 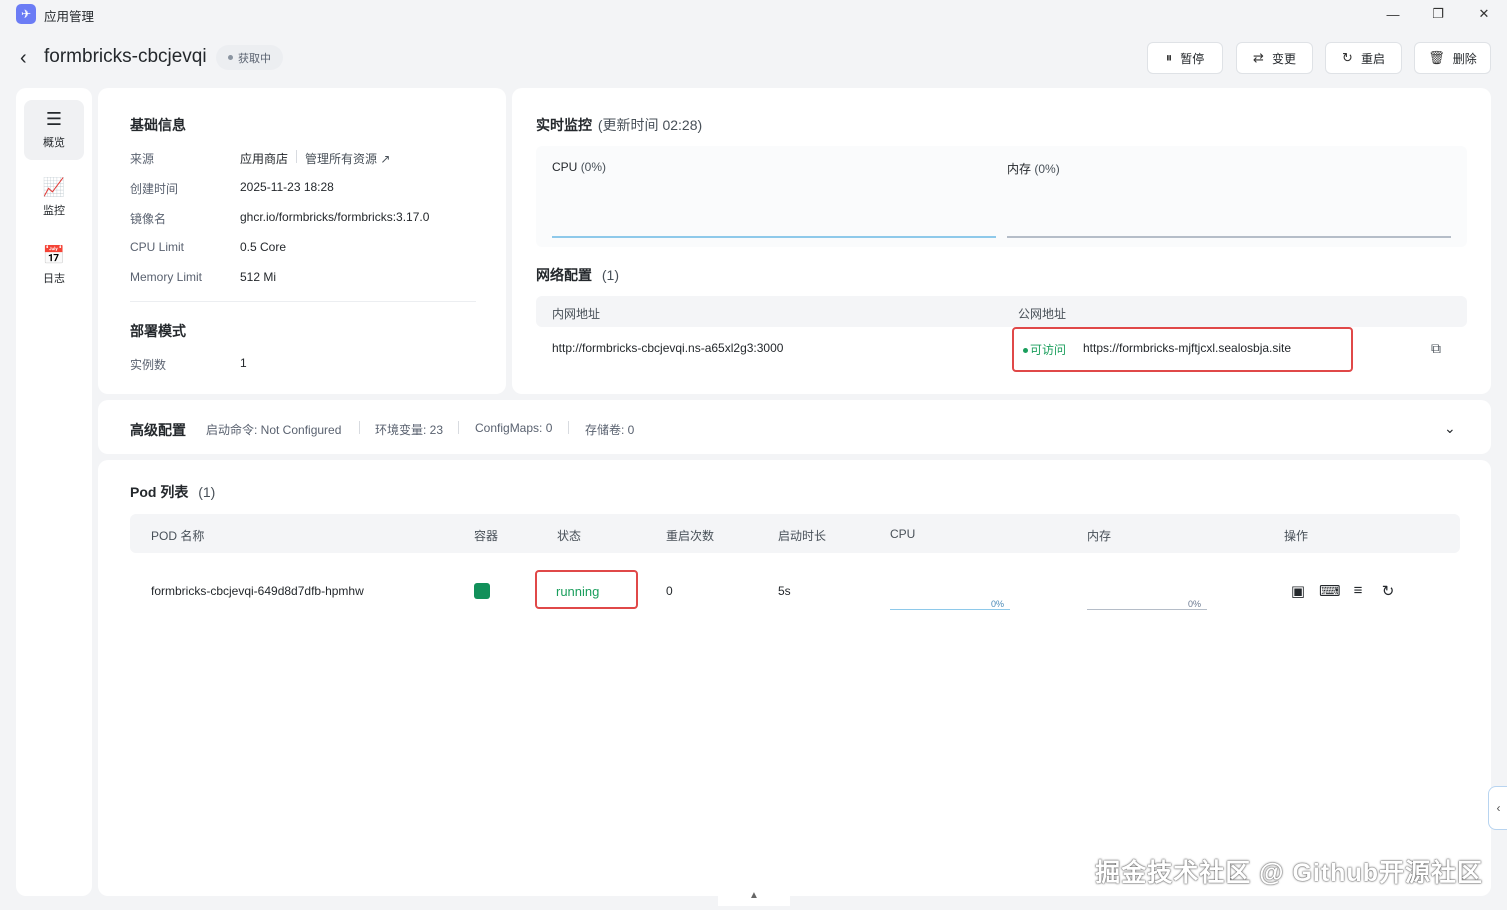 I want to click on status-text: 获取中, so click(x=254, y=58).